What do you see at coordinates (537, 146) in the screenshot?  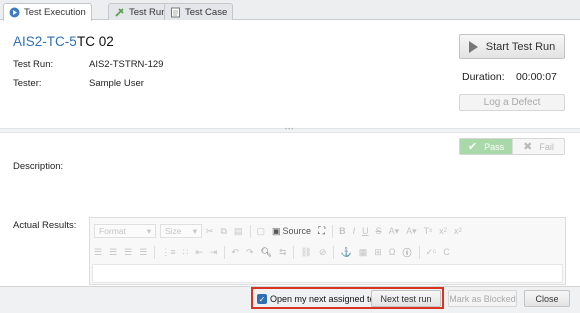 I see `fail-button: ✖ Fail` at bounding box center [537, 146].